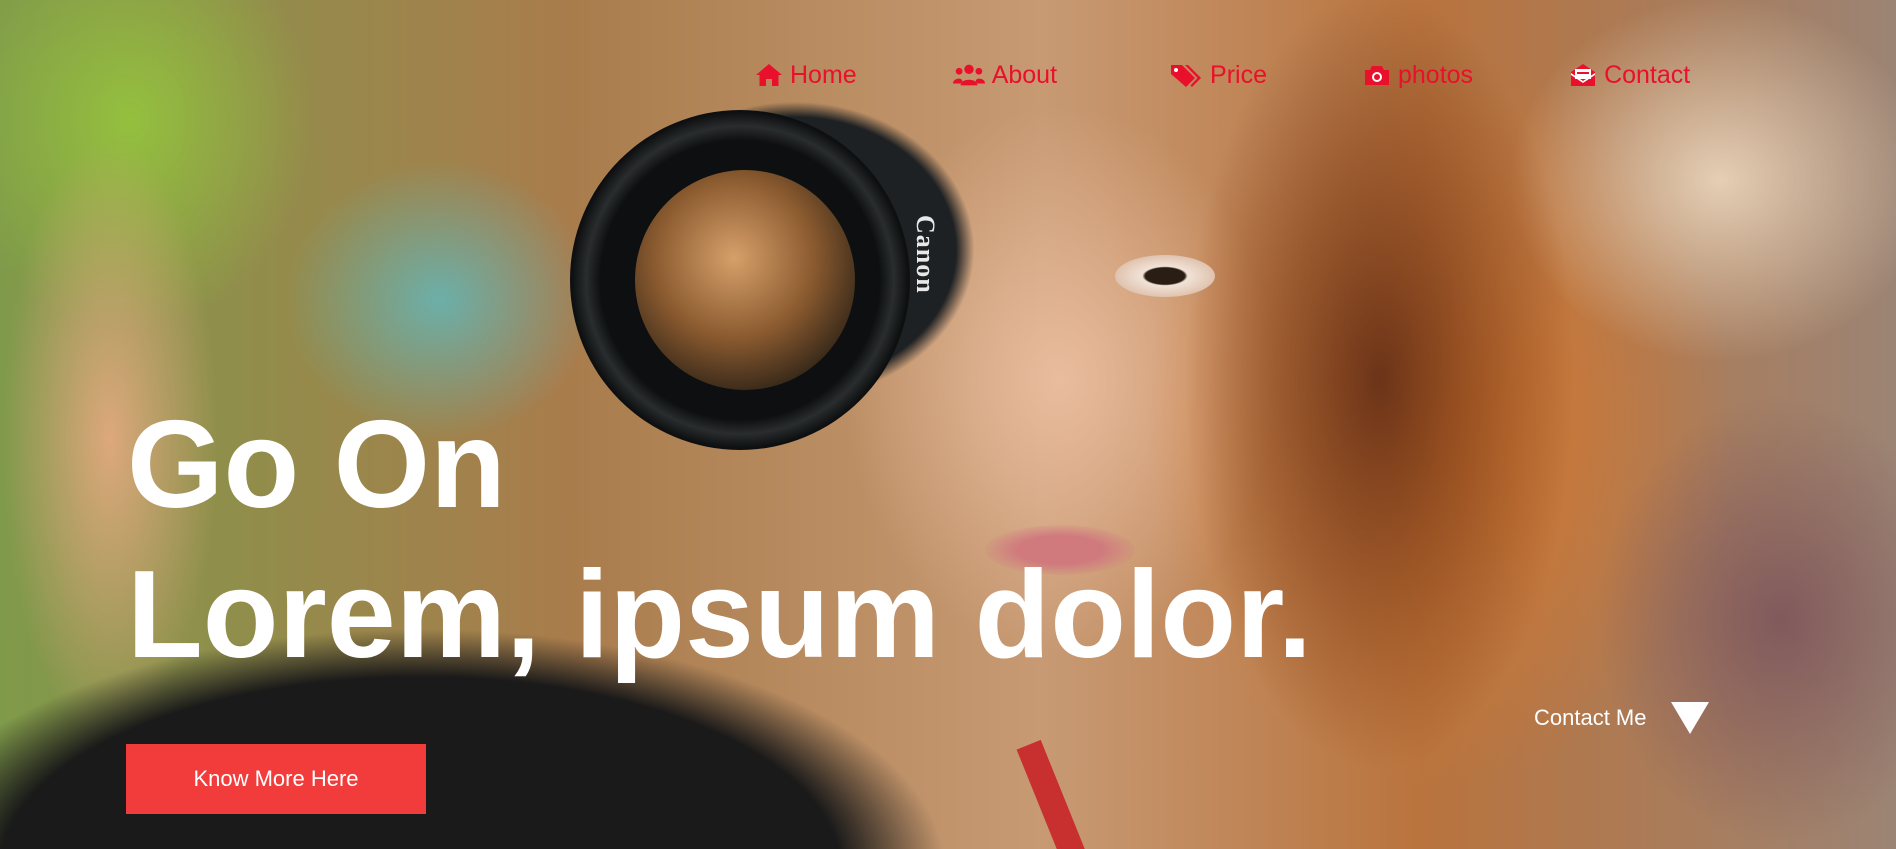  Describe the element at coordinates (1590, 717) in the screenshot. I see `contact-me-label: Contact Me` at that location.